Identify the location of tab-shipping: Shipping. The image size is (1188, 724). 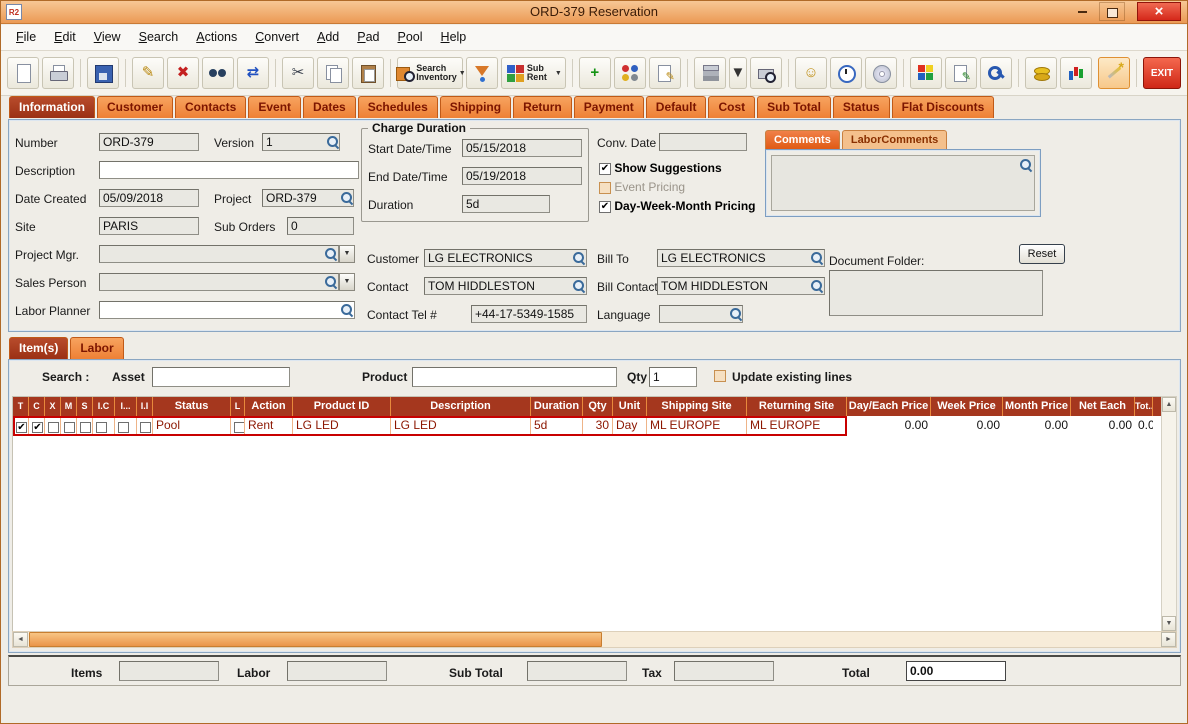
(475, 107).